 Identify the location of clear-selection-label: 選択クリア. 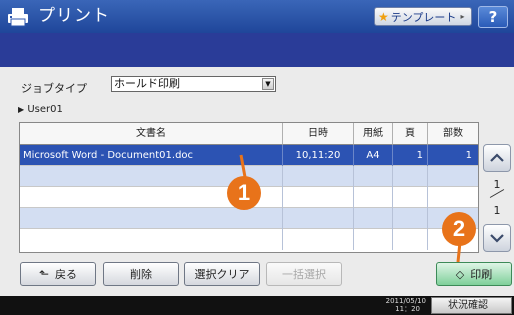
(222, 274).